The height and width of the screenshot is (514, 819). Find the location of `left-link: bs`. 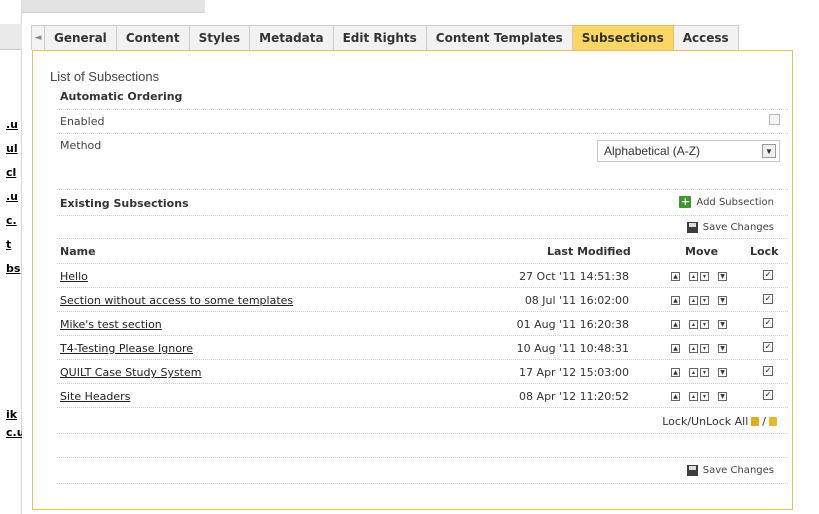

left-link: bs is located at coordinates (14, 268).